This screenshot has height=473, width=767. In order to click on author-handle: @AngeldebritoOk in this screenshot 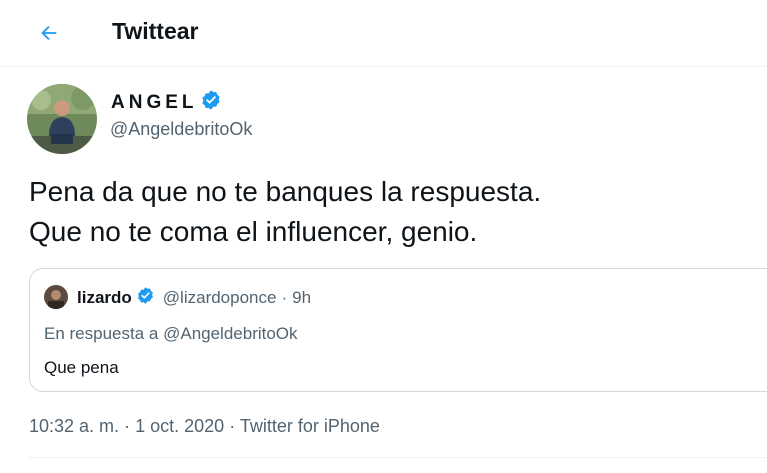, I will do `click(181, 129)`.